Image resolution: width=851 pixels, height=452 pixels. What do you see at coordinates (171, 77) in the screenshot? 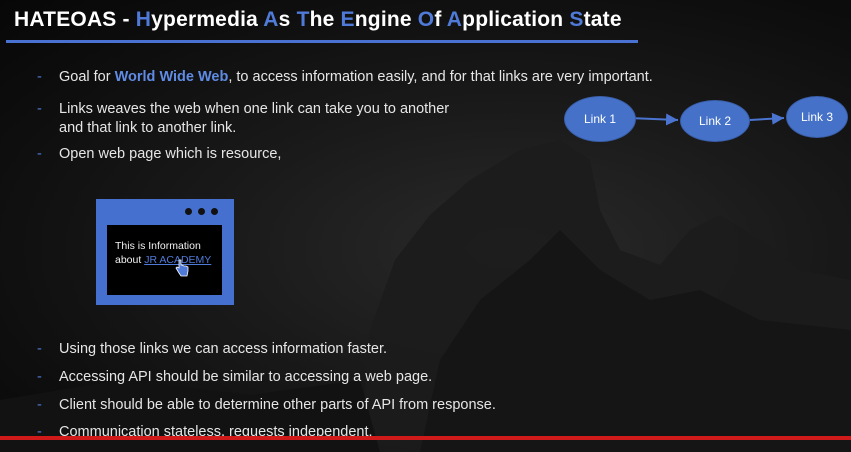
I see `bullet-goal-strong: World Wide Web` at bounding box center [171, 77].